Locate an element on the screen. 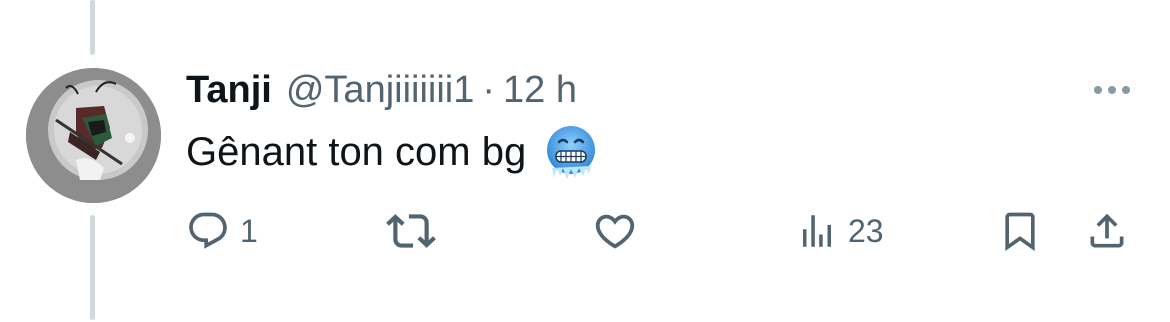  reply-button: 1 is located at coordinates (222, 231).